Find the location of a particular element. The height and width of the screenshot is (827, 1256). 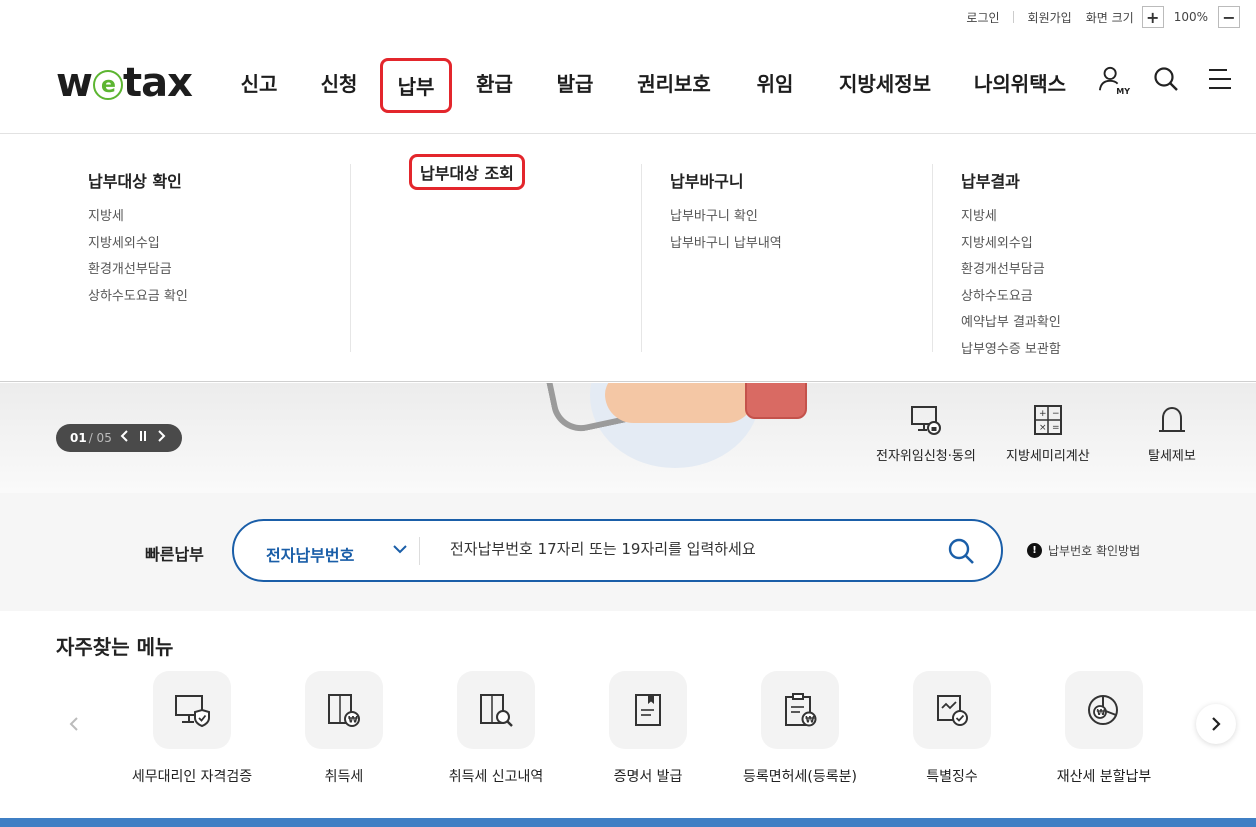

nav-delegate: 위임 is located at coordinates (775, 85).